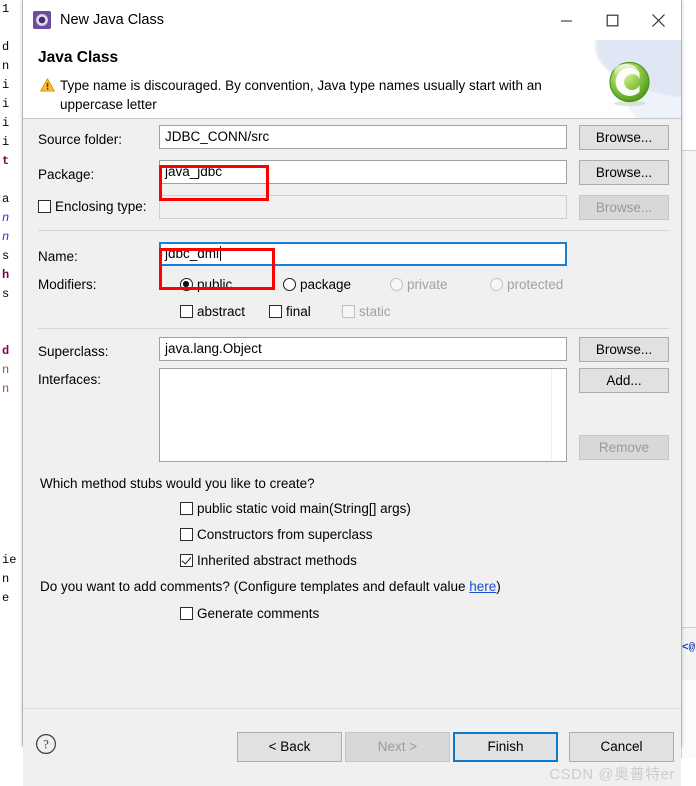 This screenshot has height=786, width=696. I want to click on modifier-checkbox-abstract: abstract, so click(212, 311).